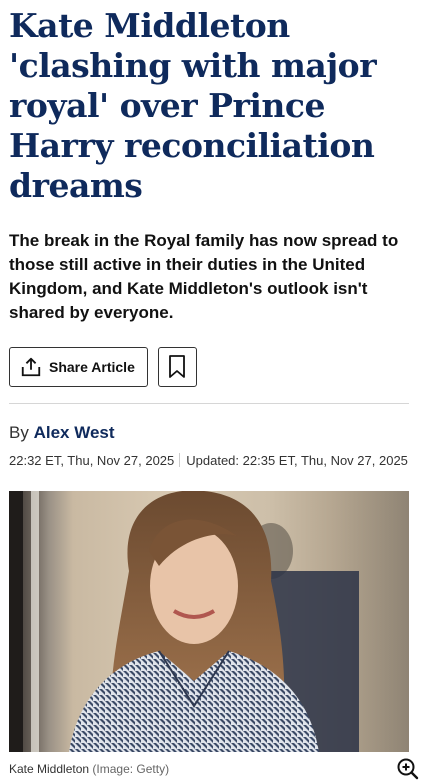  I want to click on header-divider, so click(209, 403).